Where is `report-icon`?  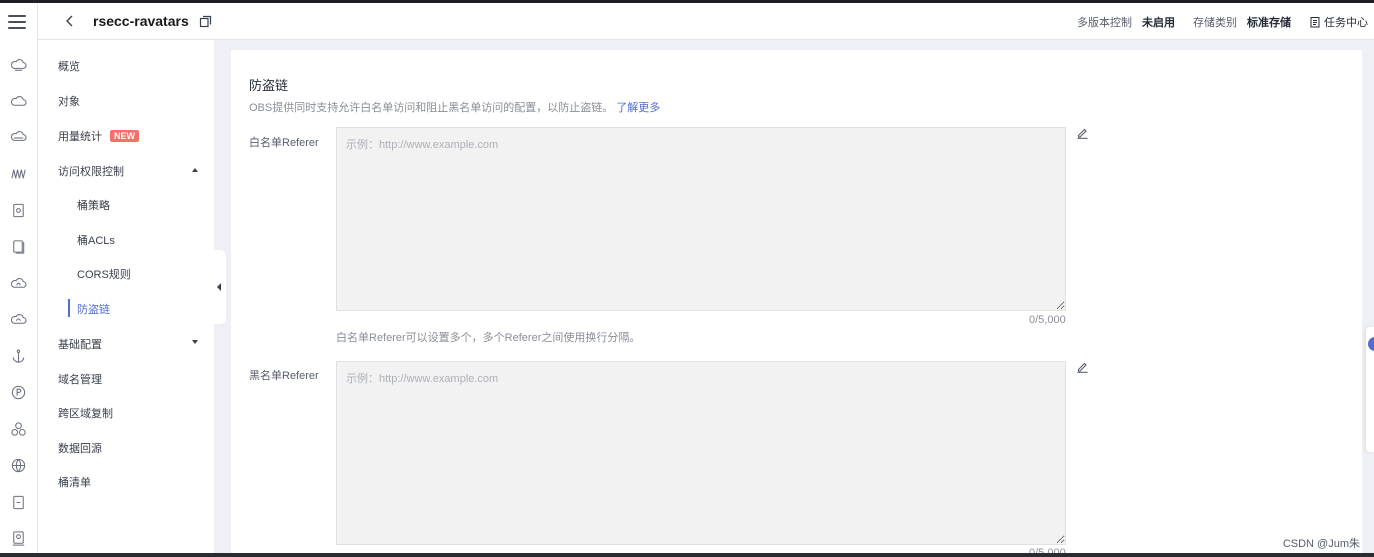 report-icon is located at coordinates (18, 538).